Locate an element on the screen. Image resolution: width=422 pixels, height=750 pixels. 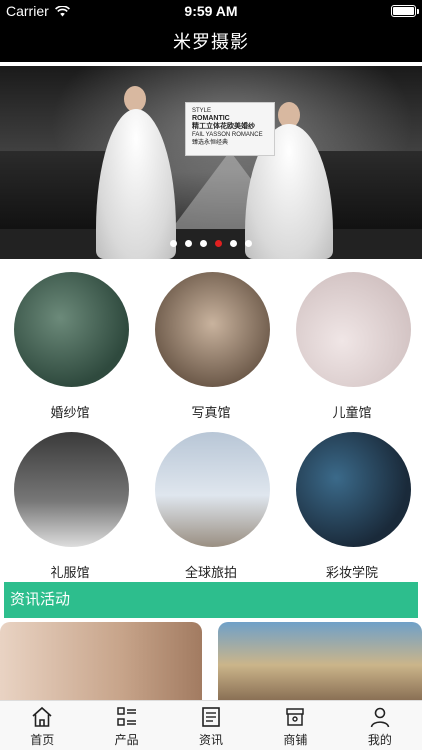
category-wedding-image is located at coordinates (71, 329).